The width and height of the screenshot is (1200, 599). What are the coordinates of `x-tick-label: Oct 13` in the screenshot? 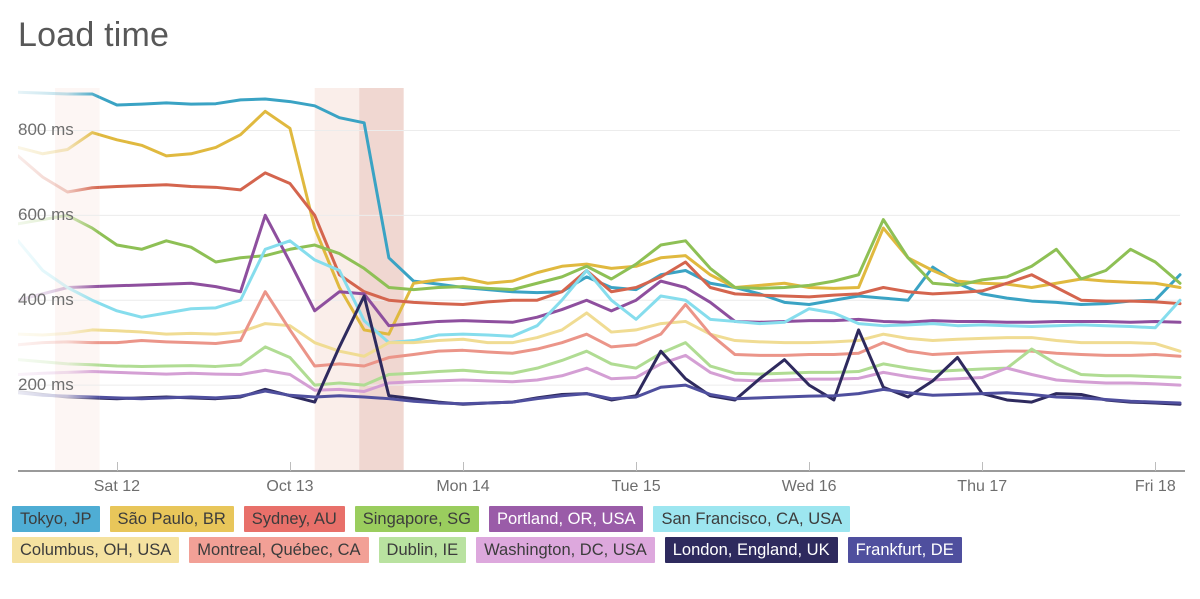 It's located at (290, 486).